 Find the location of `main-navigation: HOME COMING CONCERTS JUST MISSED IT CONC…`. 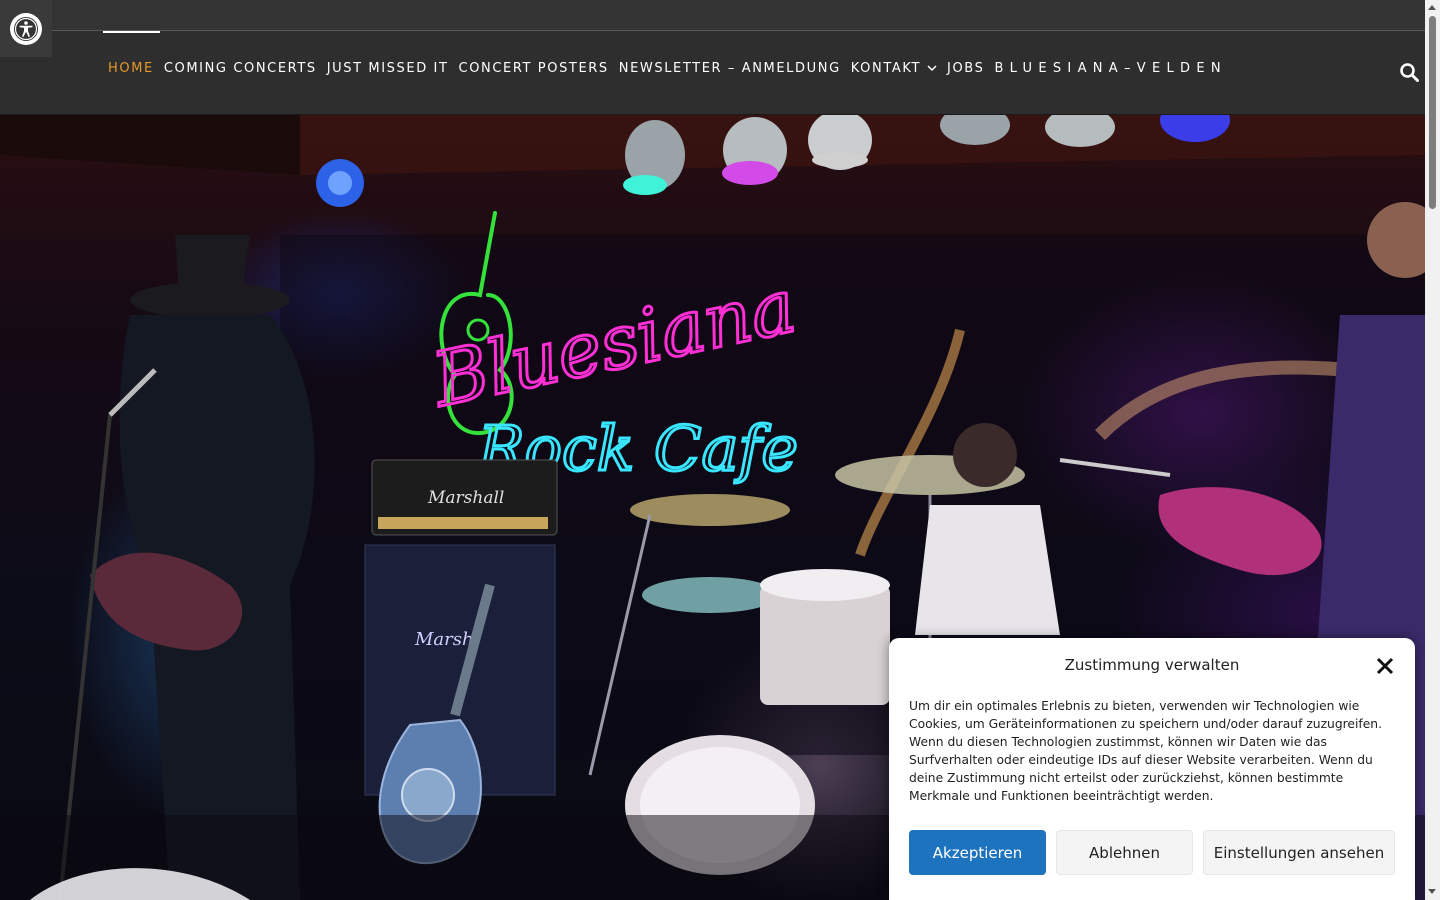

main-navigation: HOME COMING CONCERTS JUST MISSED IT CONC… is located at coordinates (712, 73).